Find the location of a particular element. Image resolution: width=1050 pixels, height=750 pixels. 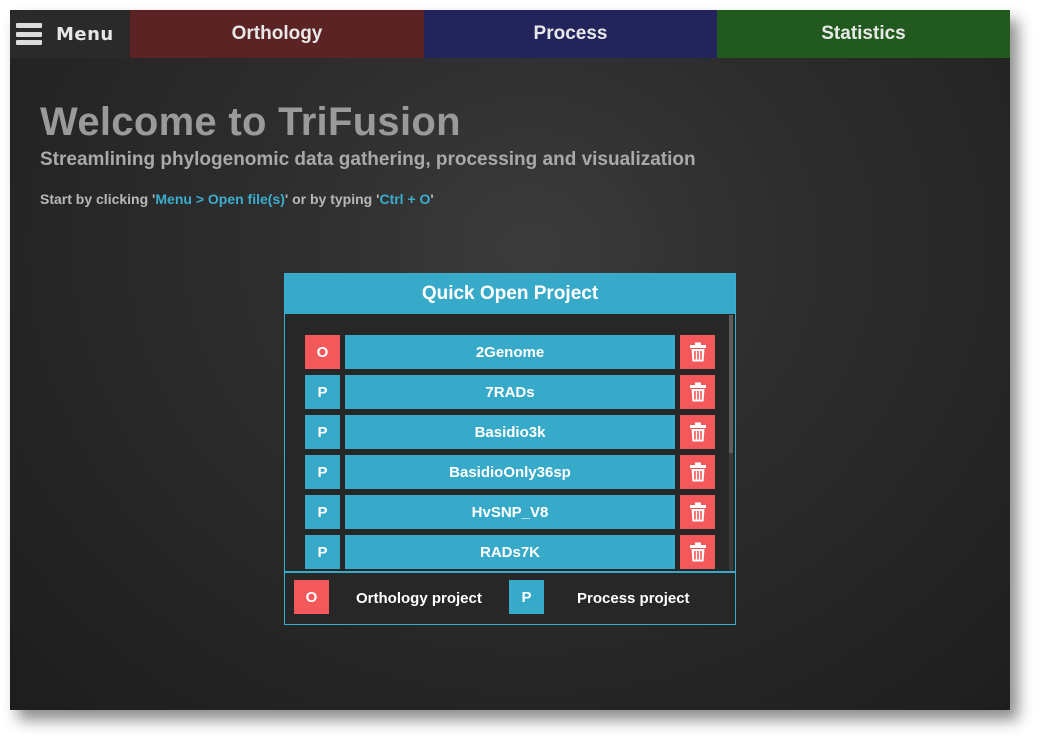

menu-button: Menu is located at coordinates (70, 34).